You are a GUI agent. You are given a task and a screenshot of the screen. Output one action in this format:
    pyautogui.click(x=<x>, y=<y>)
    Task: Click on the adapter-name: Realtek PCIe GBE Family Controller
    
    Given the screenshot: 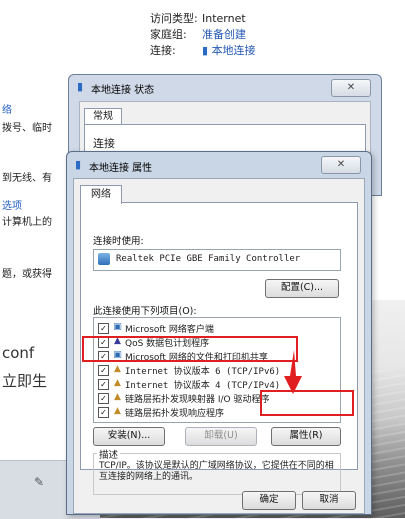 What is the action you would take?
    pyautogui.click(x=208, y=259)
    